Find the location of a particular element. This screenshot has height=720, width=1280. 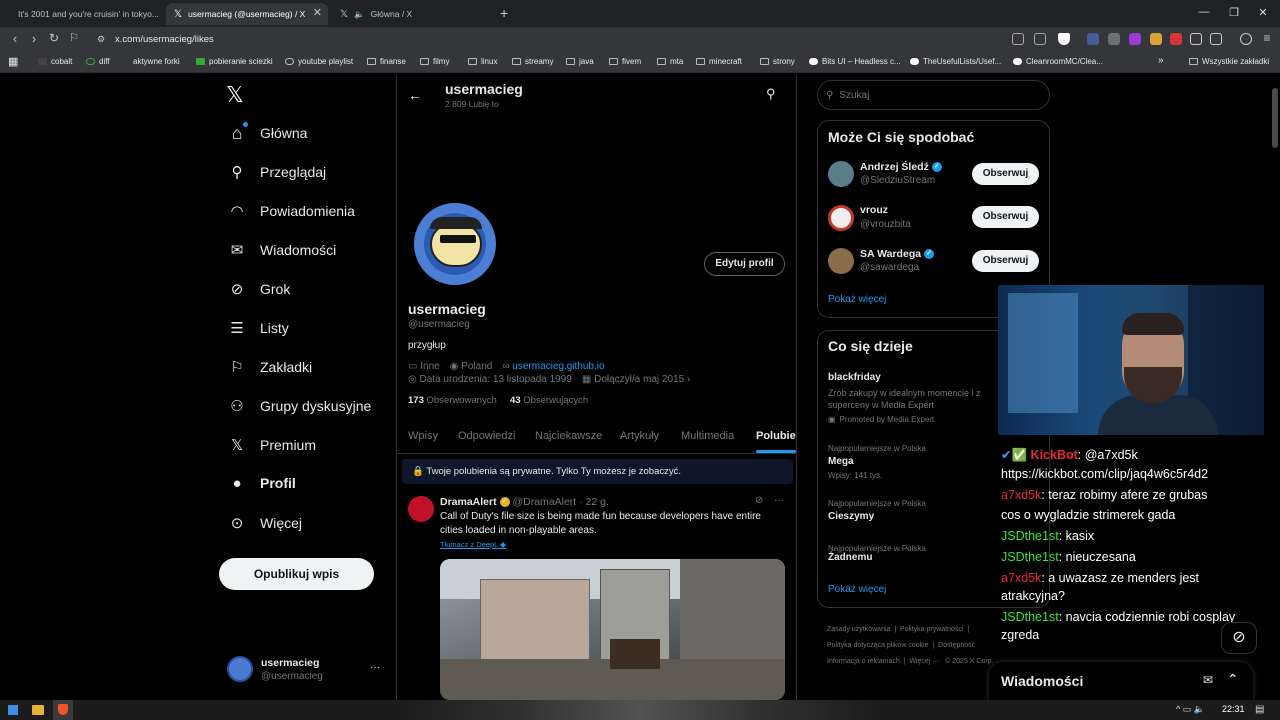

new-tab-icon: + is located at coordinates (504, 13).